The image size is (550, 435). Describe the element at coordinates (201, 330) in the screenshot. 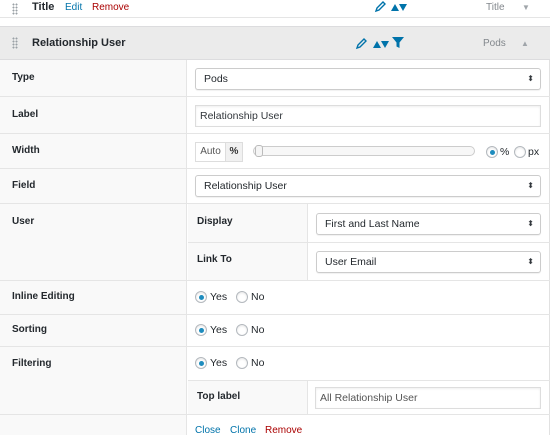

I see `sorting-yes-radio` at that location.